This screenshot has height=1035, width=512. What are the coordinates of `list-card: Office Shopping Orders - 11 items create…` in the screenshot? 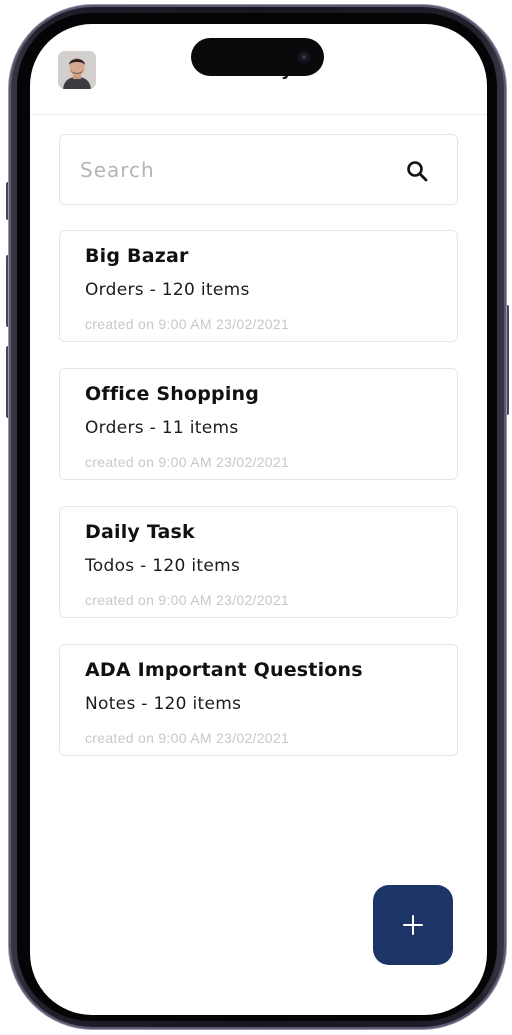 It's located at (258, 424).